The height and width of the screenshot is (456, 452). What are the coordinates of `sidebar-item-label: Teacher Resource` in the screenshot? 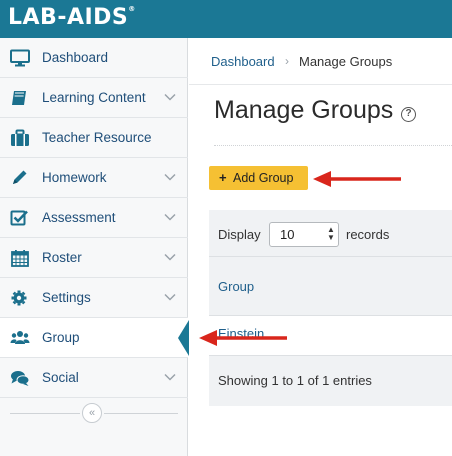 It's located at (97, 137).